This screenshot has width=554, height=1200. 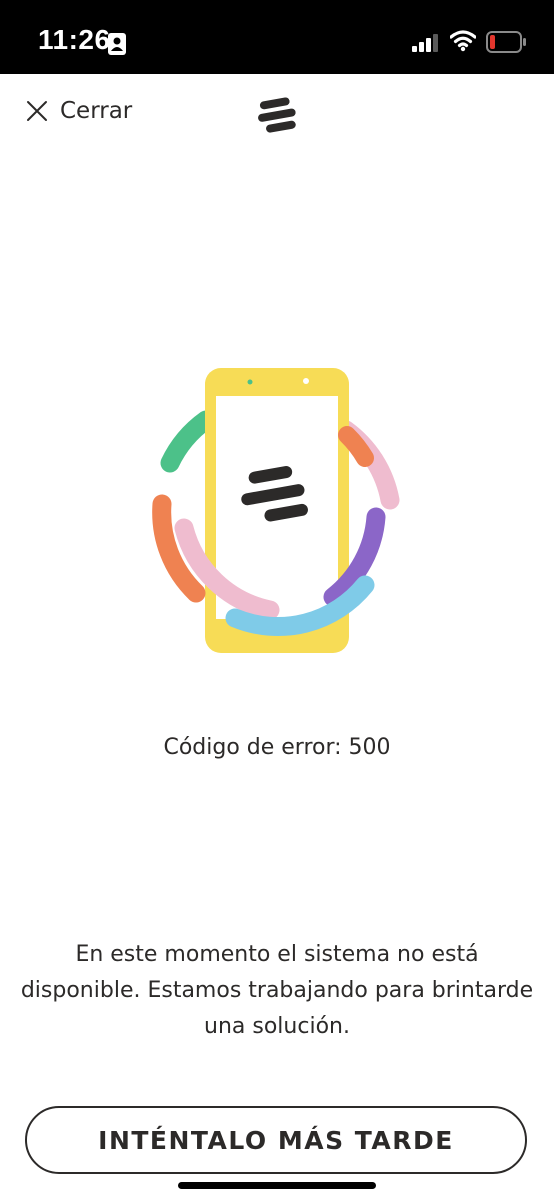 I want to click on retry-later-button: INTÉNTALO MÁS TARDE, so click(x=276, y=1140).